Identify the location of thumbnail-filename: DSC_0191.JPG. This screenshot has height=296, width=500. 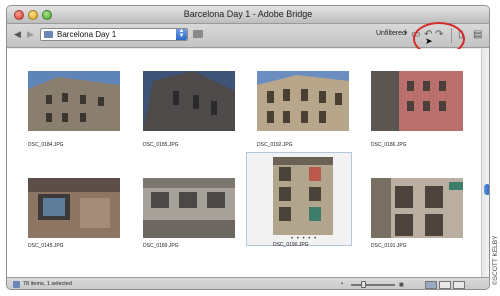
(389, 246).